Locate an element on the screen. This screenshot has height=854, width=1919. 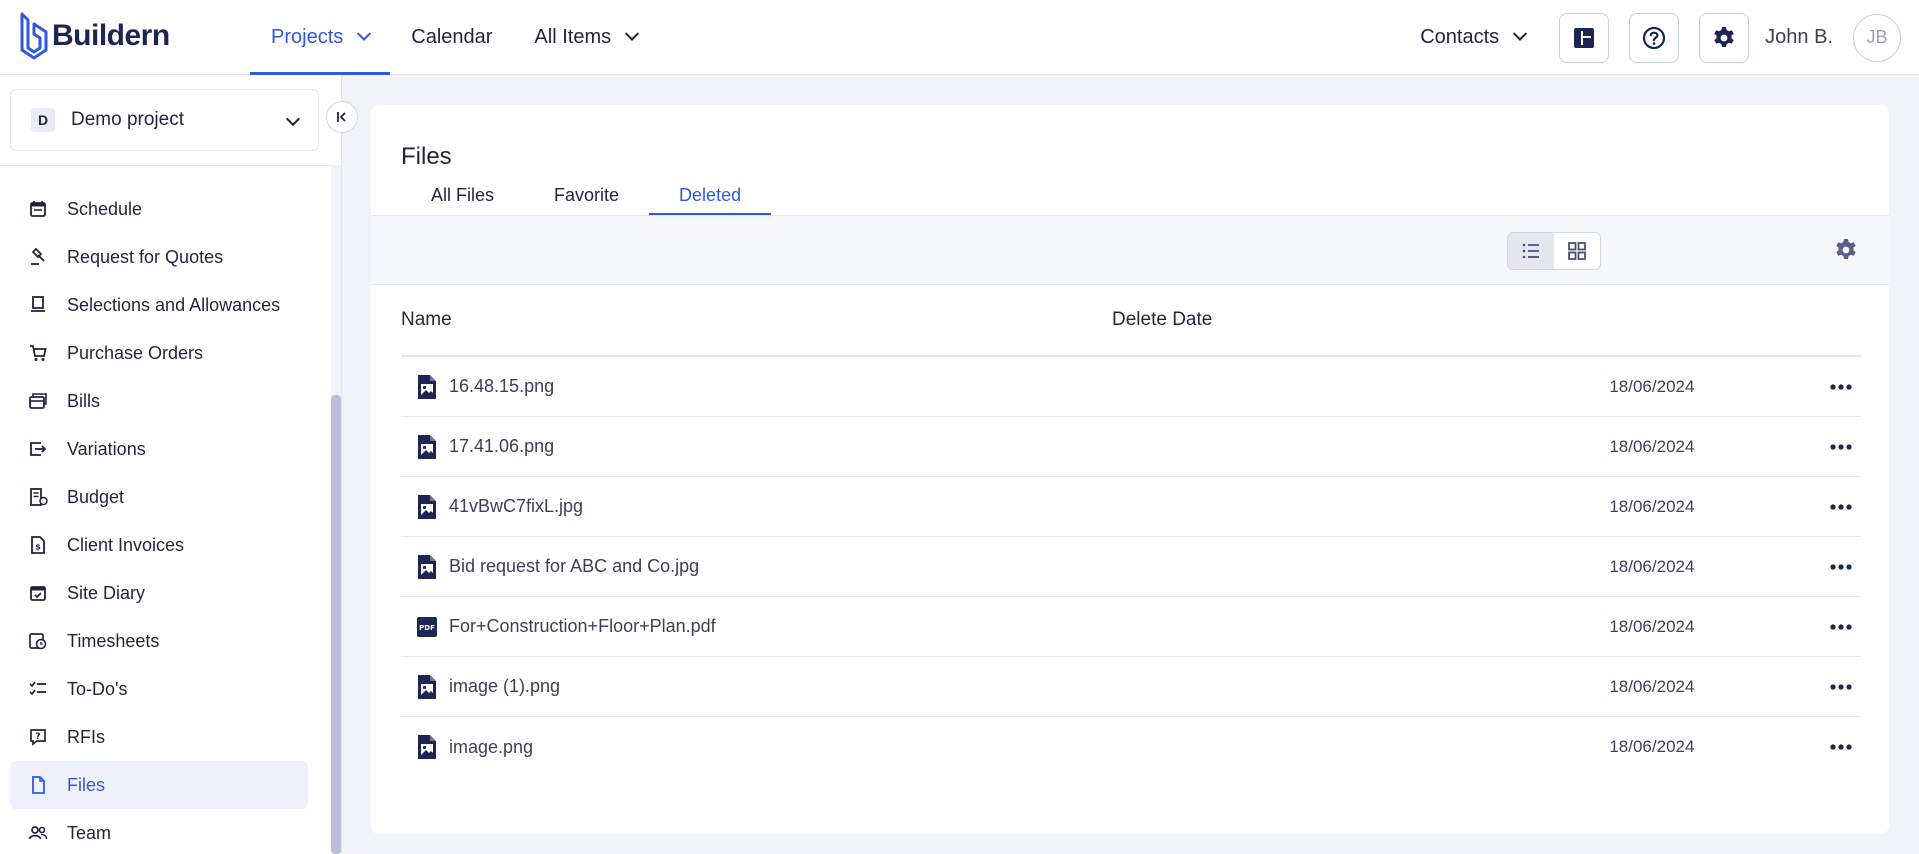
tab-favorite: Favorite is located at coordinates (586, 195).